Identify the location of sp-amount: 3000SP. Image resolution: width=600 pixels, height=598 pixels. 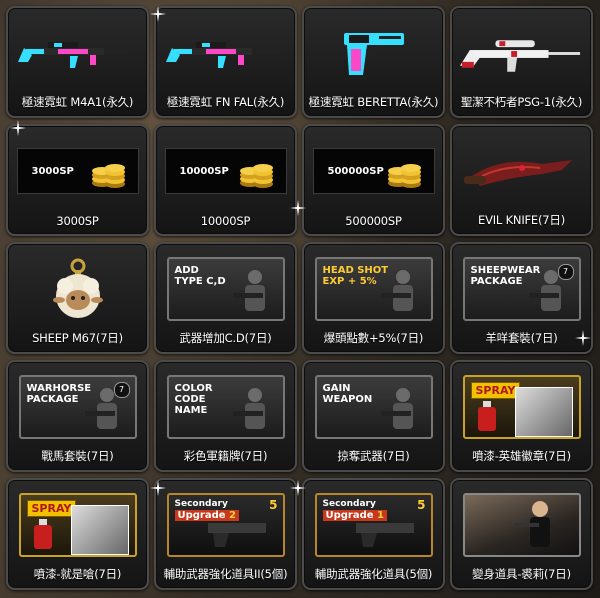
(52, 171).